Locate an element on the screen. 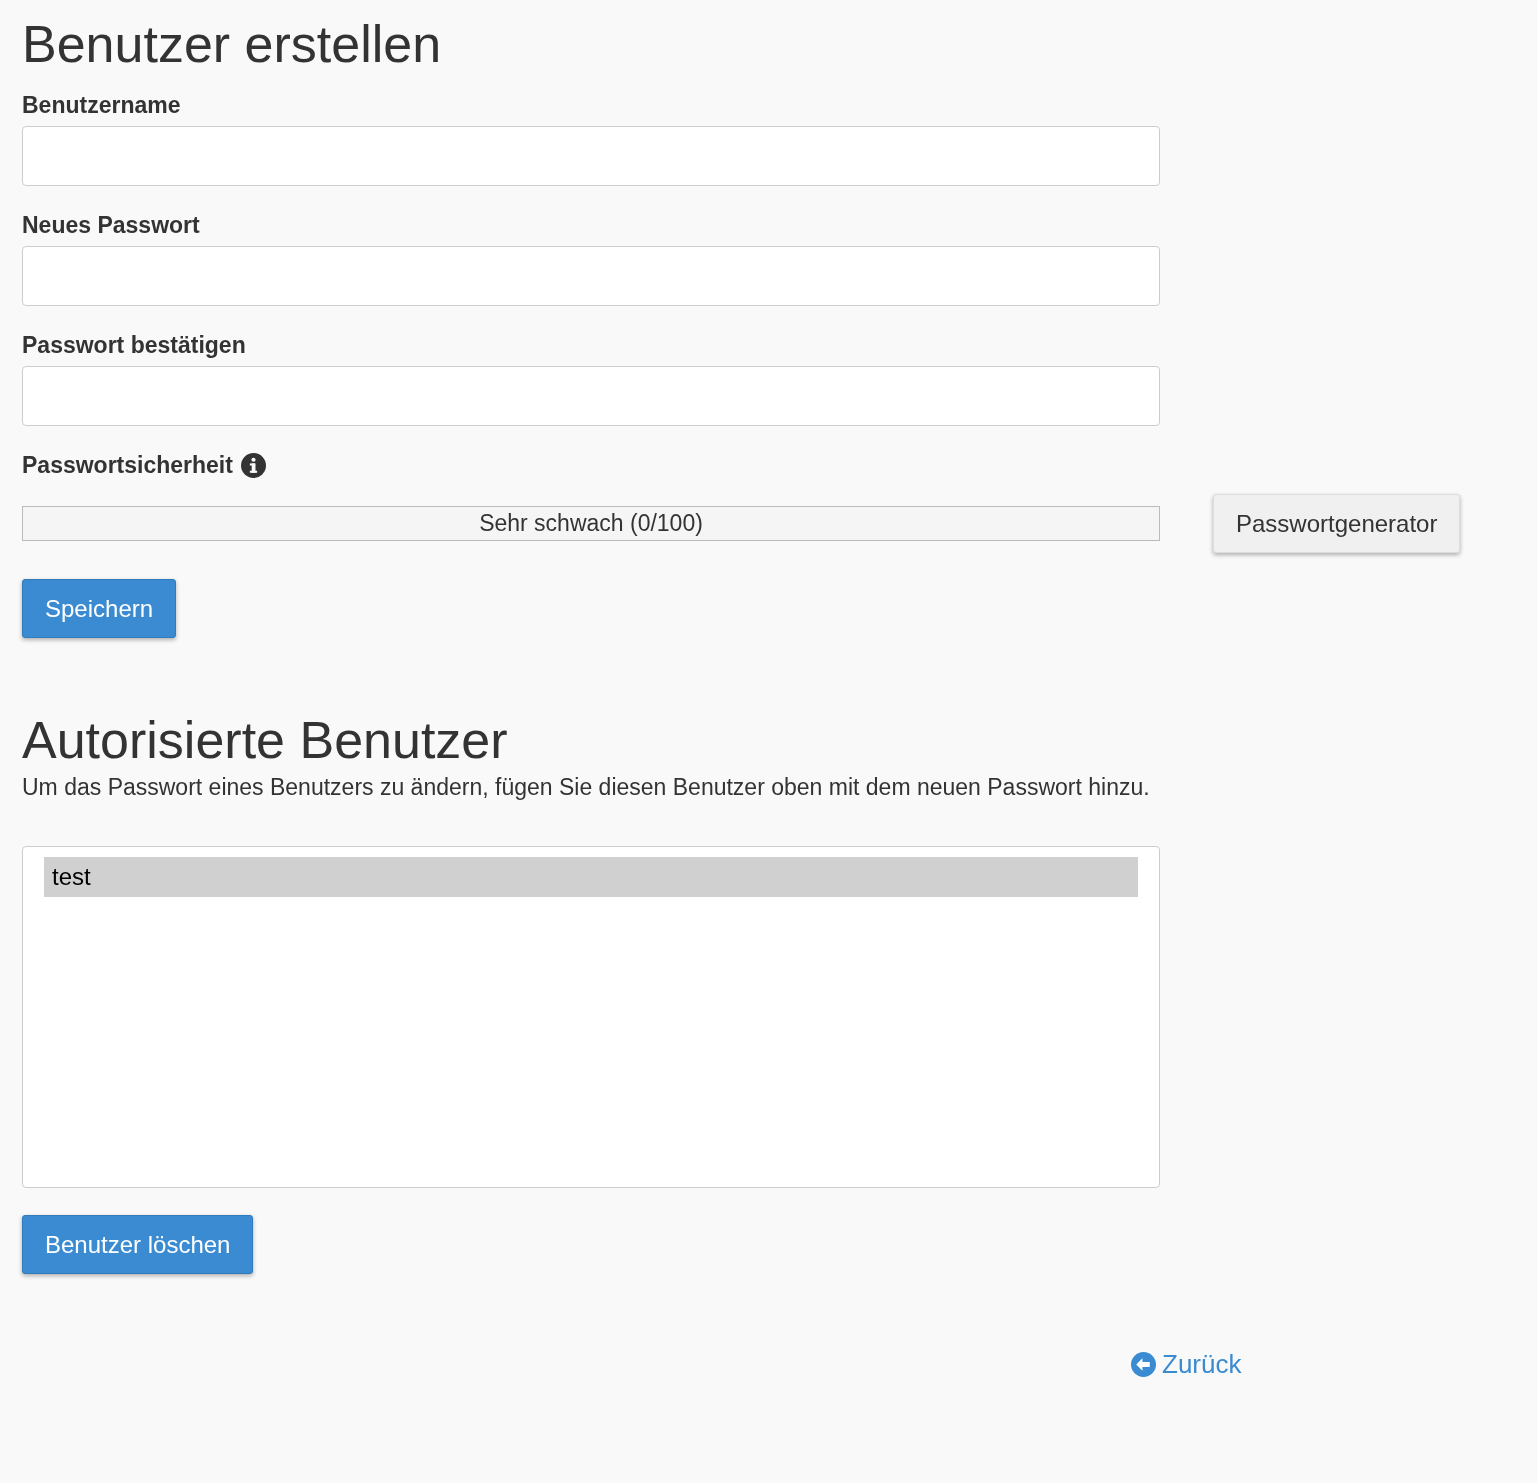 Image resolution: width=1537 pixels, height=1483 pixels. description-text: Um das Passwort eines Benutzers zu ändern, fügen Sie diesen Benutzer oben mit dem neuen Passwort hinzu. is located at coordinates (586, 787).